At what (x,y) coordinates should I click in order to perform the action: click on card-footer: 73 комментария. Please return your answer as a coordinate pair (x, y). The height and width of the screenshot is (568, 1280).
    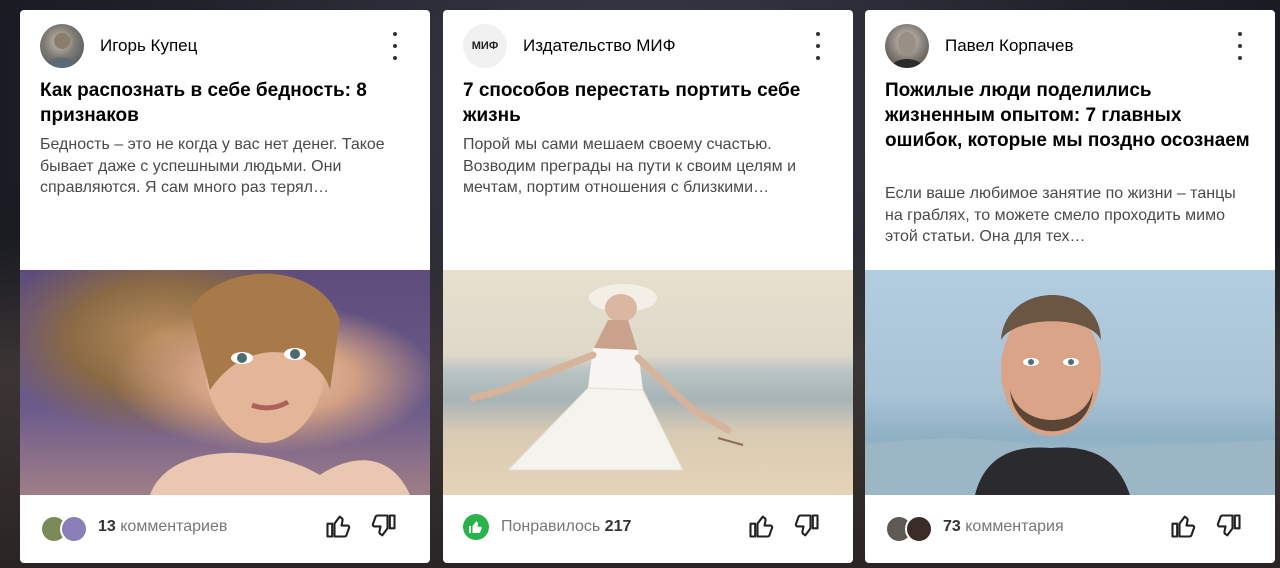
    Looking at the image, I should click on (1070, 527).